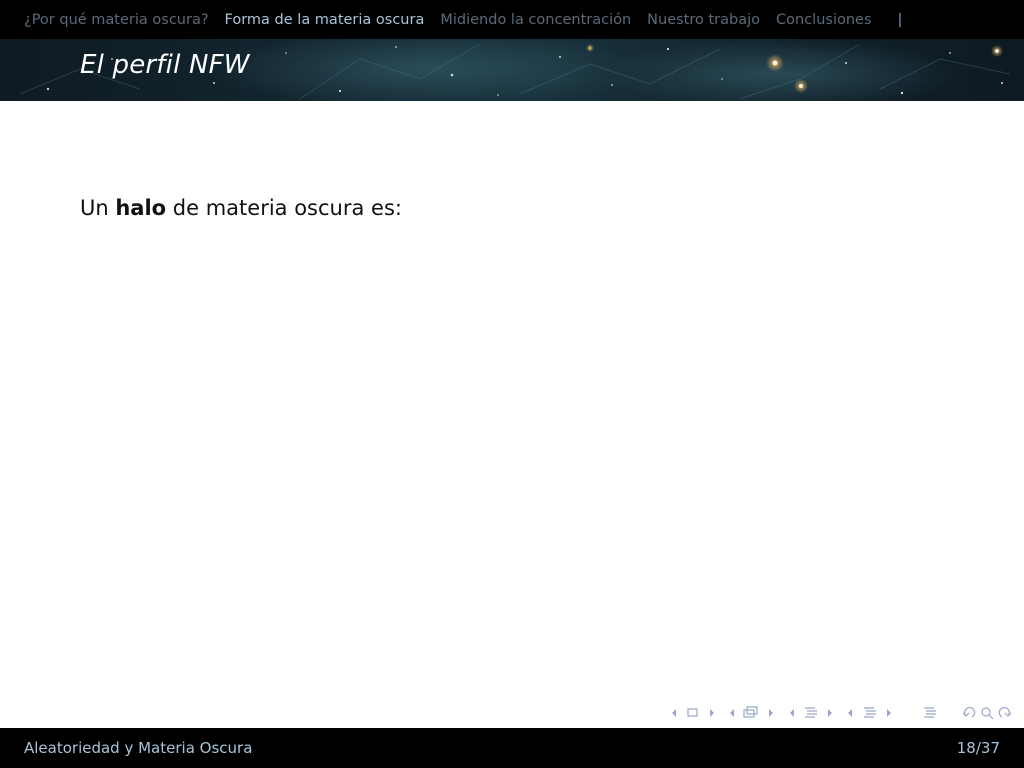  Describe the element at coordinates (703, 20) in the screenshot. I see `nav-section-our-work: Nuestro trabajo` at that location.